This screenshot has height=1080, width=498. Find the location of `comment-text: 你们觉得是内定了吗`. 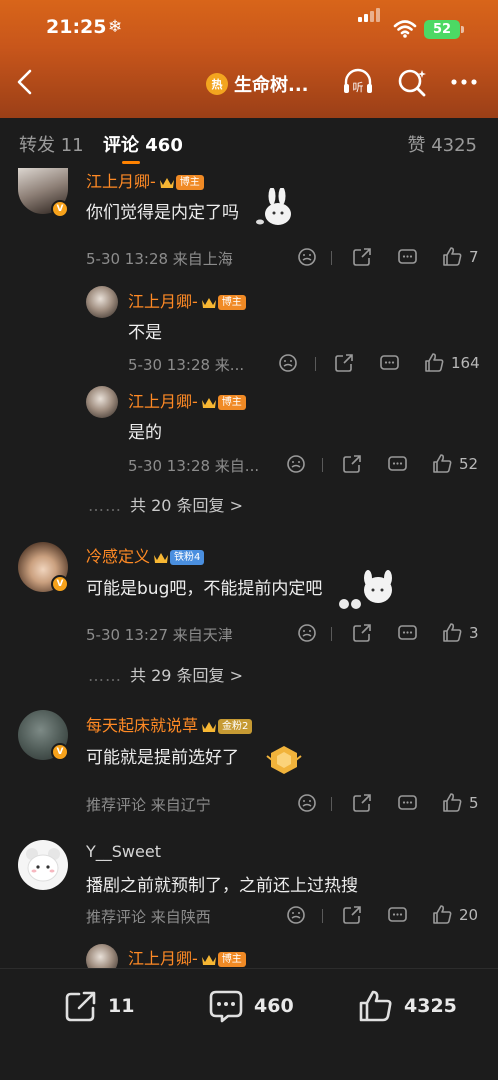

comment-text: 你们觉得是内定了吗 is located at coordinates (162, 213).